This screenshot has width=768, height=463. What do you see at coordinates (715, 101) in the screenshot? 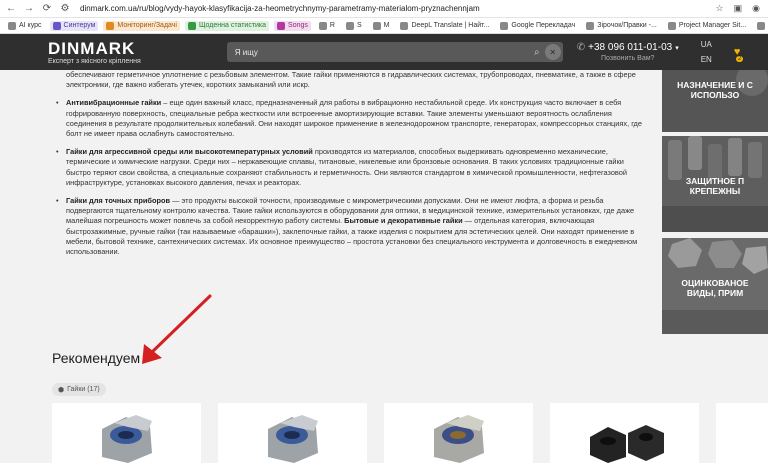
I see `side-banner: НАЗНАЧЕНИЕ И С ИСПОЛЬЗО` at bounding box center [715, 101].